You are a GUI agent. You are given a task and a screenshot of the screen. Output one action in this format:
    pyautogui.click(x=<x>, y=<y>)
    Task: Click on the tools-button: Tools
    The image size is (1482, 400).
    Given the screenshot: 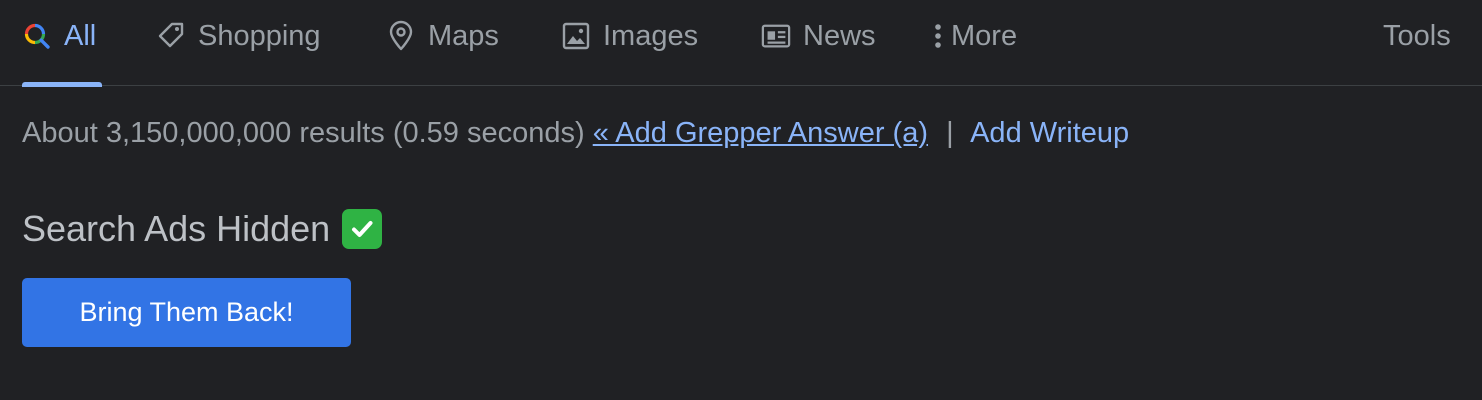 What is the action you would take?
    pyautogui.click(x=1417, y=43)
    